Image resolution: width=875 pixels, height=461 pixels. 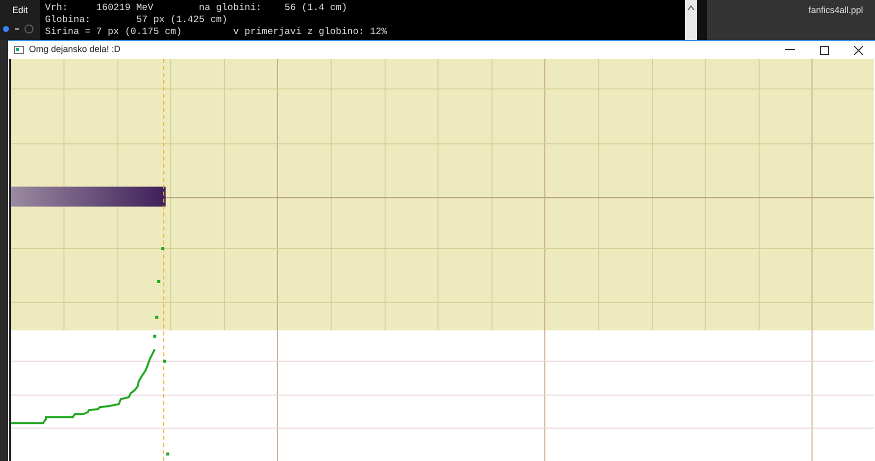 I want to click on maximize-icon, so click(x=824, y=50).